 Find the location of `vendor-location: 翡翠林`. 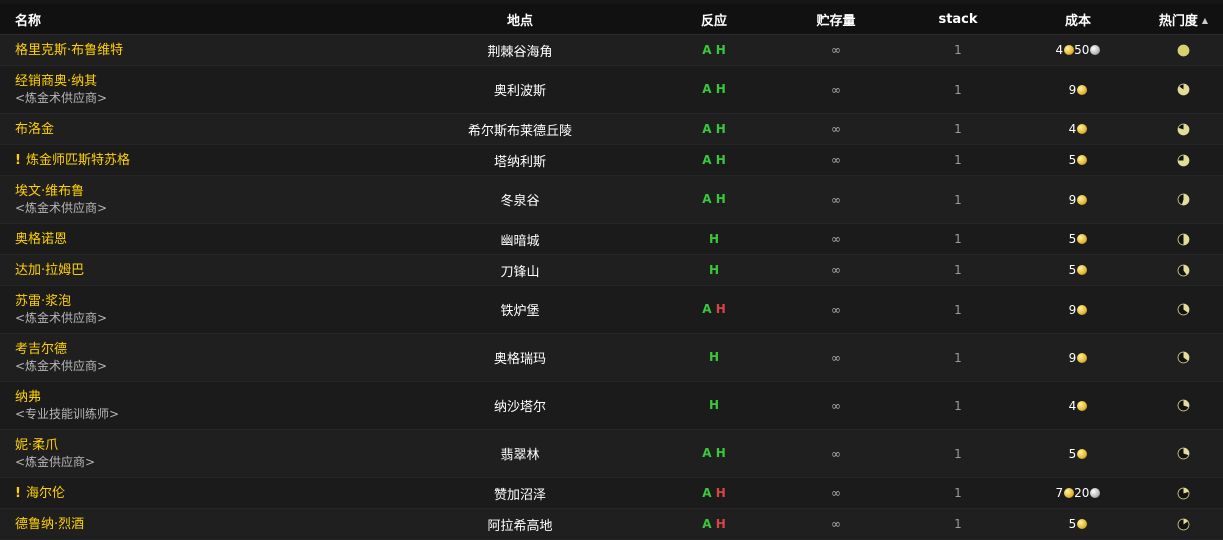

vendor-location: 翡翠林 is located at coordinates (520, 453).